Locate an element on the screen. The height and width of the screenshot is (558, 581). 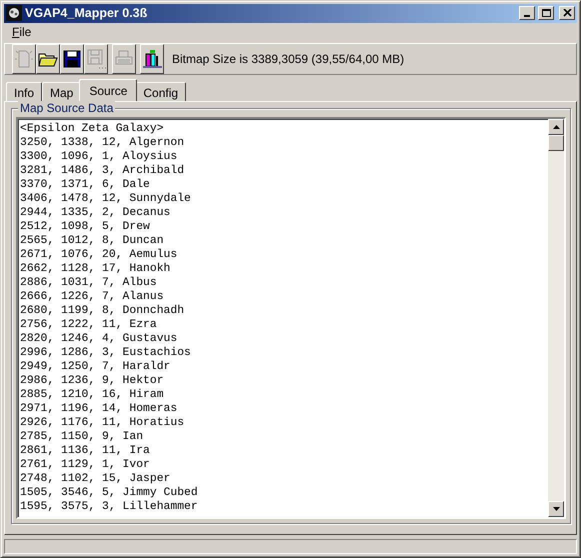
text-line: 2926, 1176, 11, Horatius is located at coordinates (102, 423).